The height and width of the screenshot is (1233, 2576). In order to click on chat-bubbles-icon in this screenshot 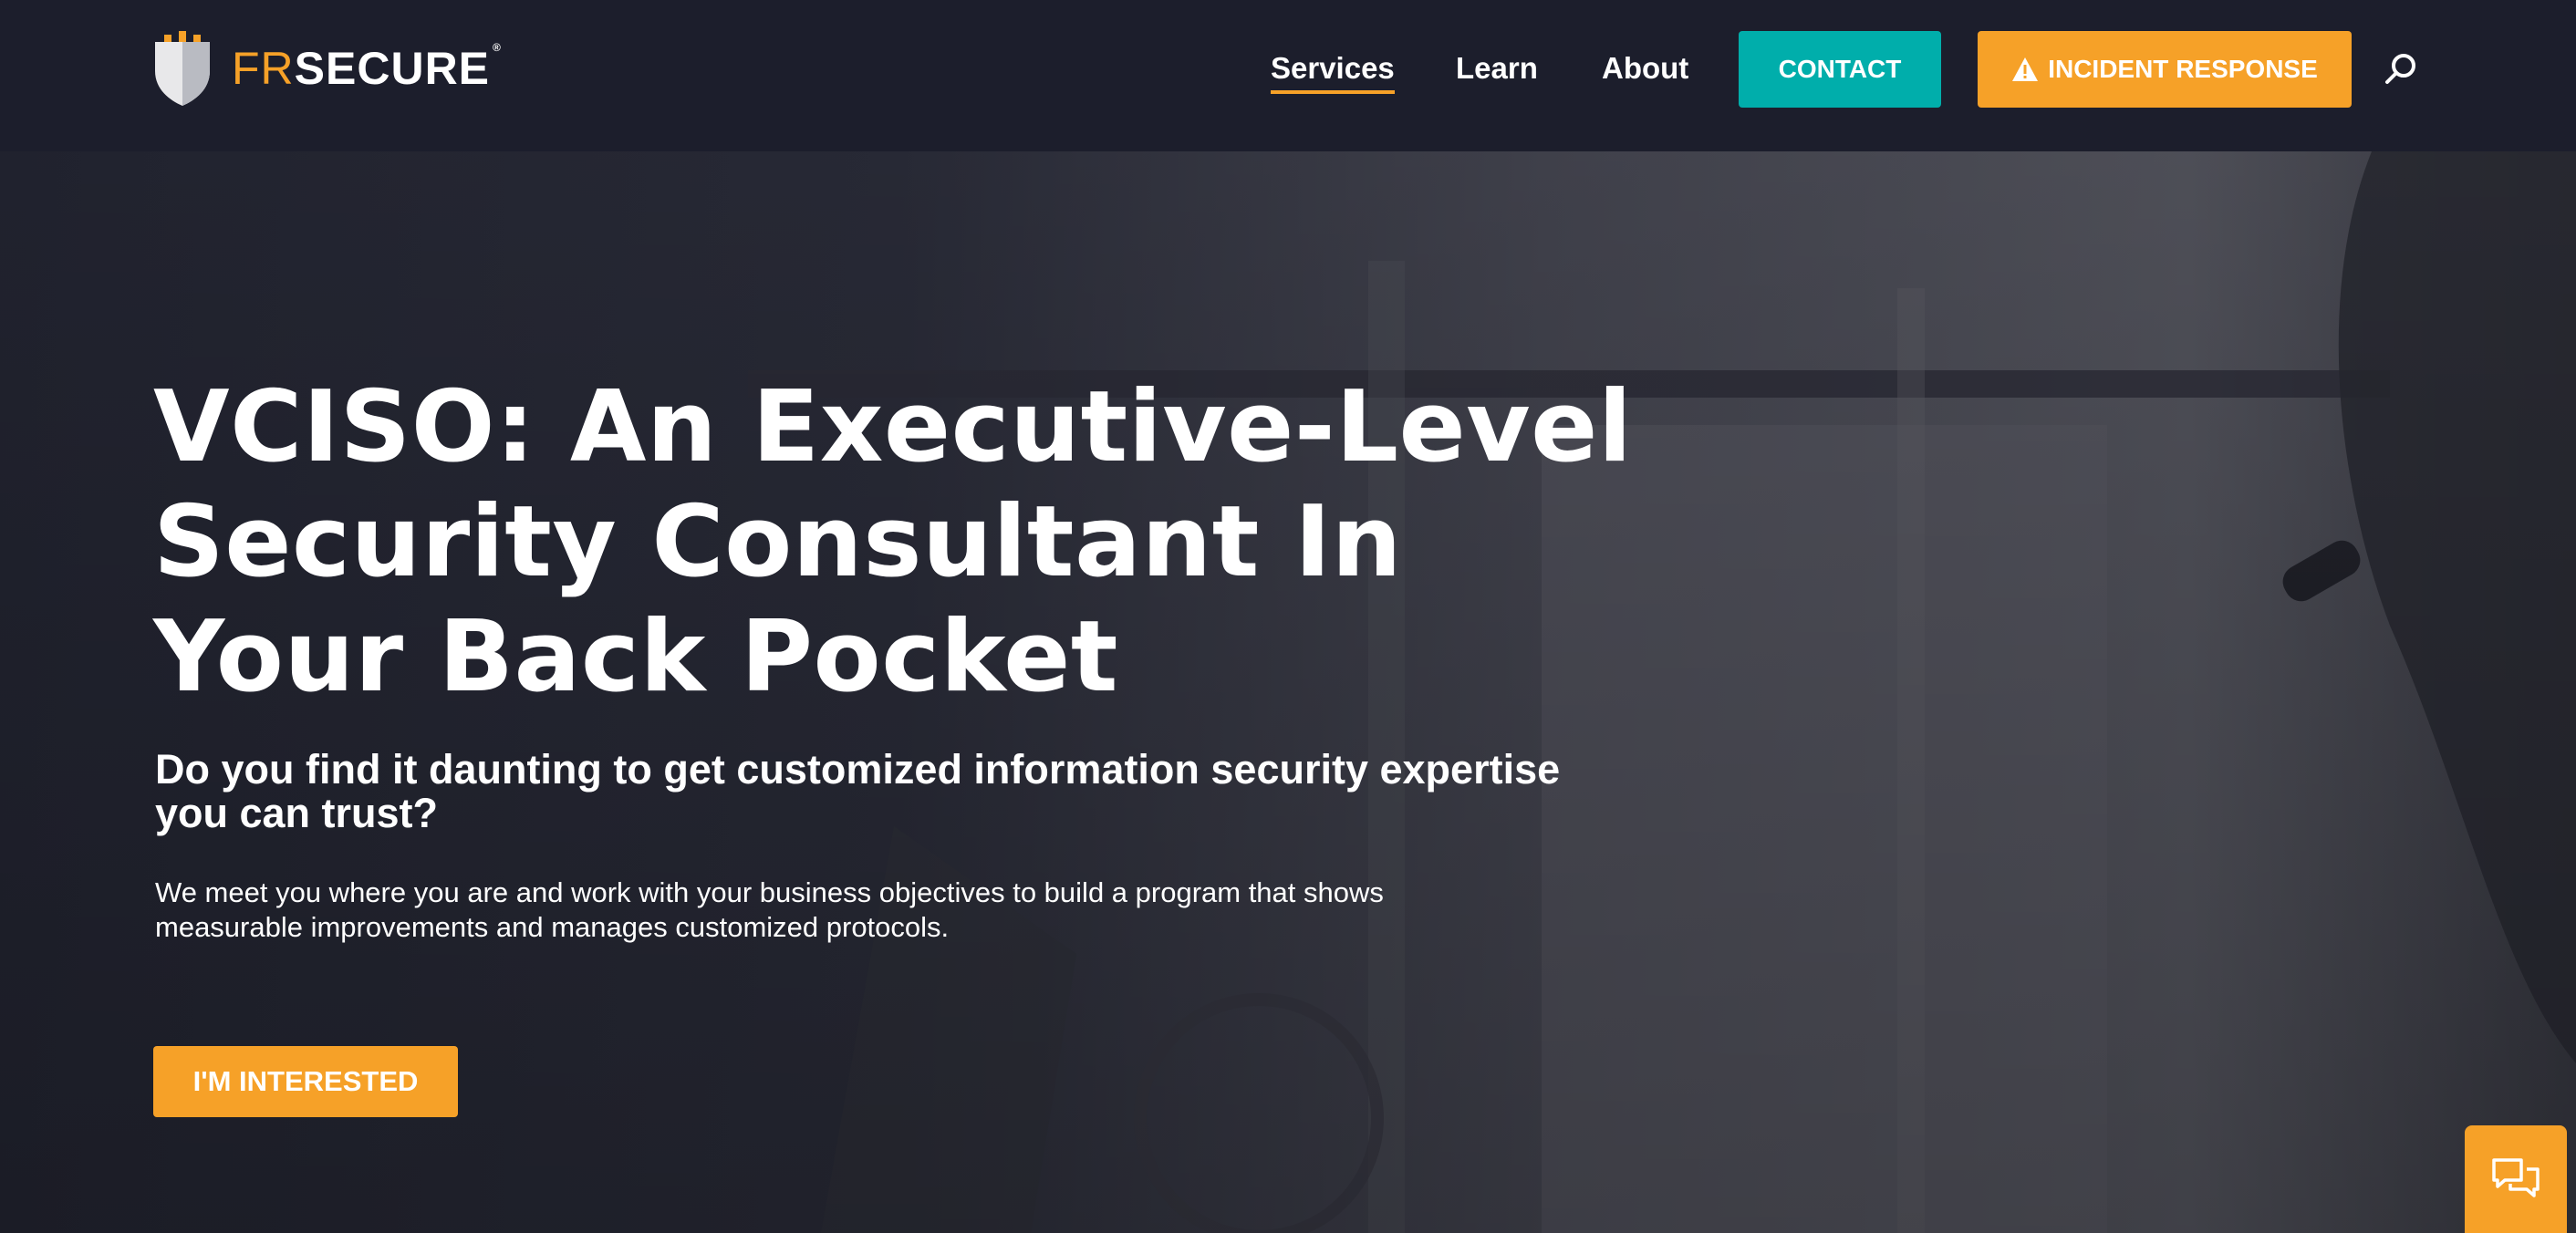, I will do `click(2516, 1177)`.